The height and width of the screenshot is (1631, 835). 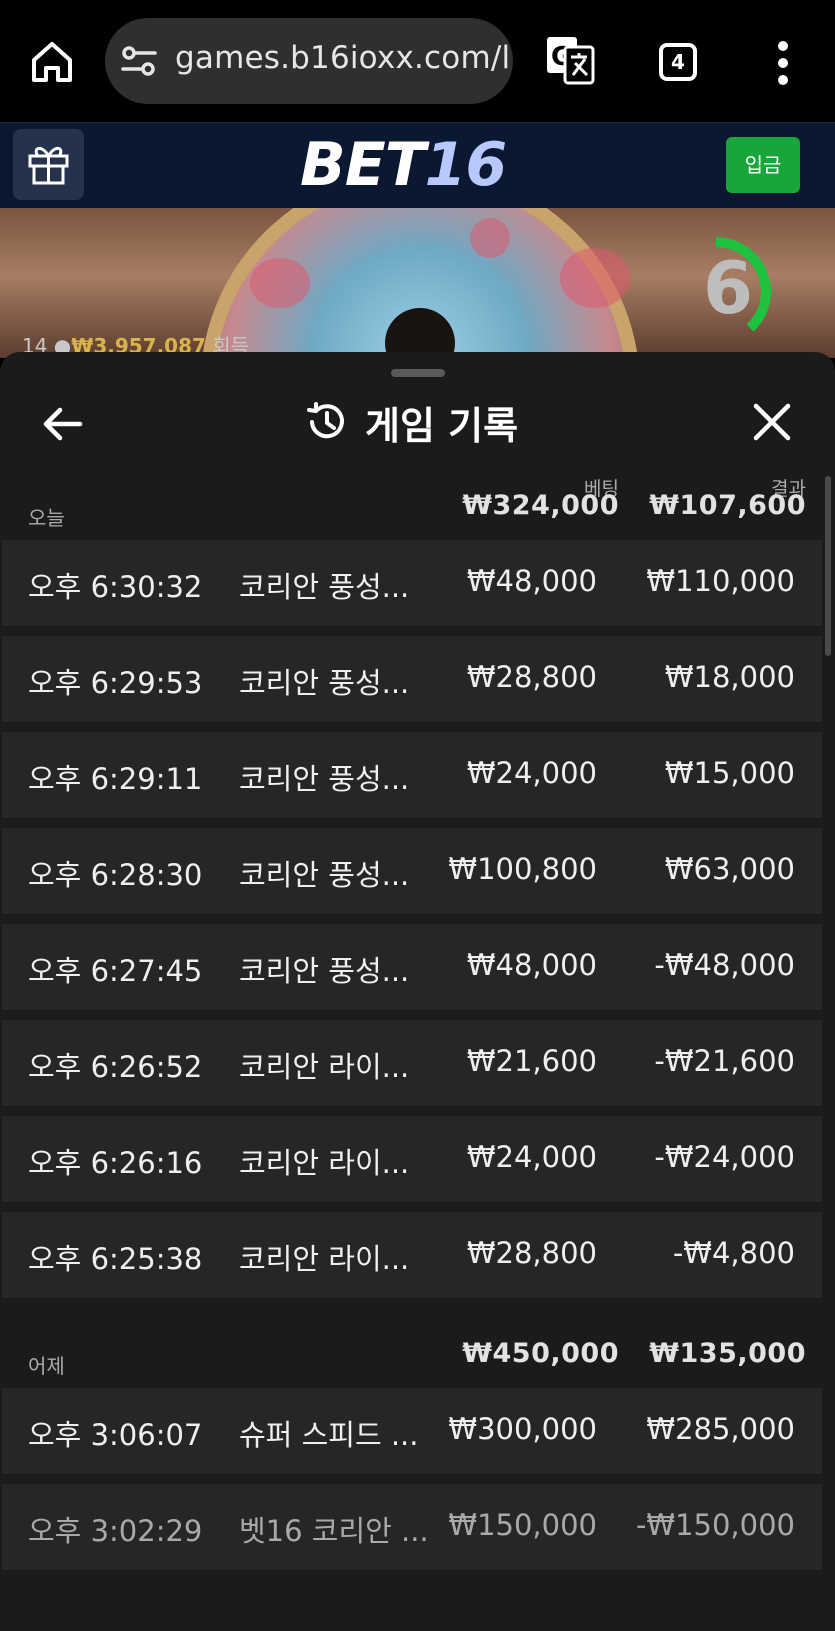 I want to click on group-label: 어제, so click(x=46, y=1366).